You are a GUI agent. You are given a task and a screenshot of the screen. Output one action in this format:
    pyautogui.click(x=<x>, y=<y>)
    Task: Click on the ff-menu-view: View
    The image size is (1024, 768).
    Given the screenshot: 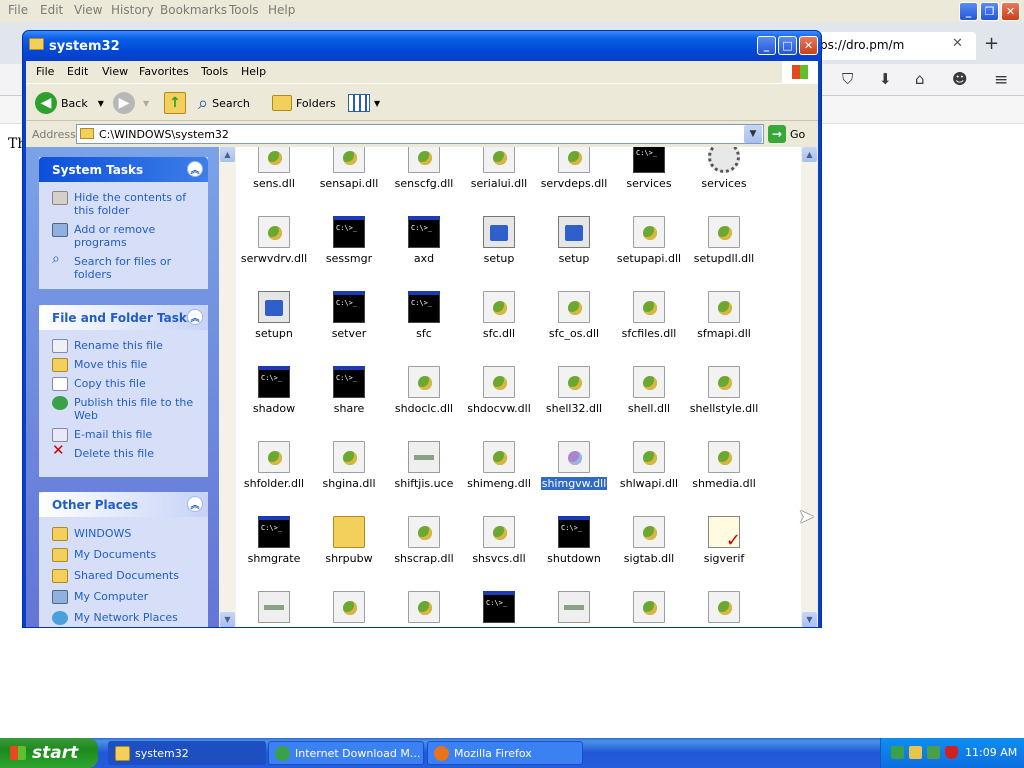 What is the action you would take?
    pyautogui.click(x=88, y=10)
    